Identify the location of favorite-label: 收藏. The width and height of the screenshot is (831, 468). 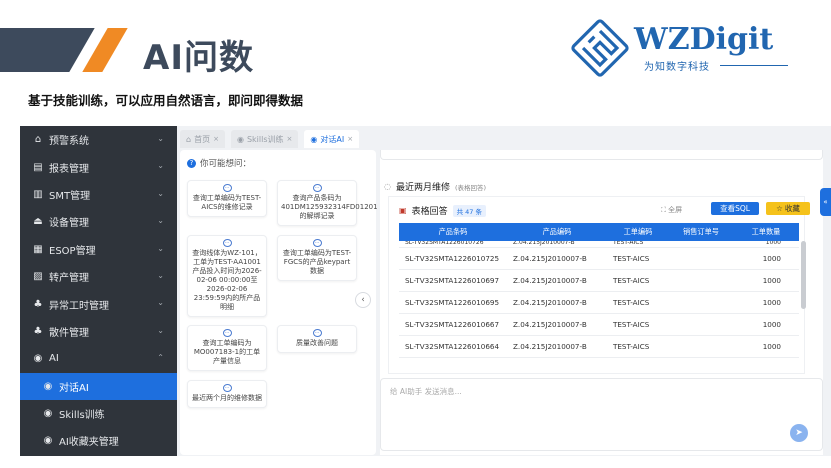
(792, 208).